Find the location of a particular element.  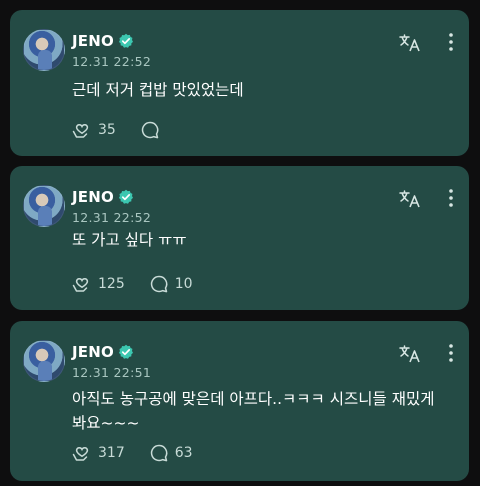

like-button: 125 is located at coordinates (98, 284).